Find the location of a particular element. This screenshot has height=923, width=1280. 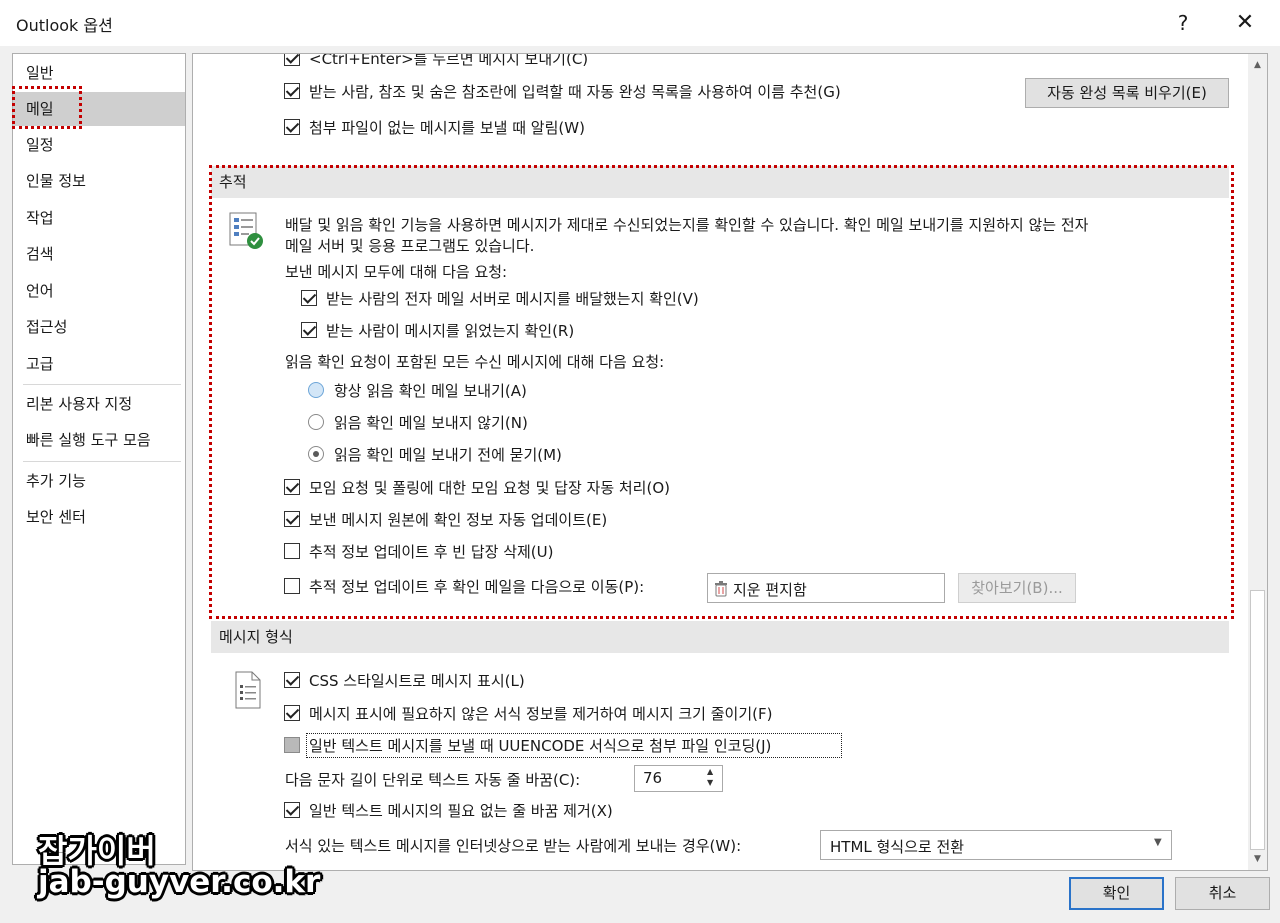

trash-folder-icon is located at coordinates (721, 589).